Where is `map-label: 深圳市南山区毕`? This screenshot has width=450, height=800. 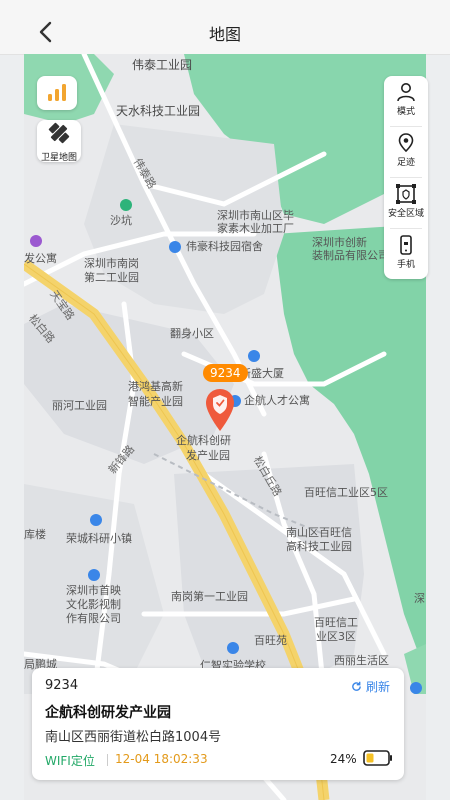
map-label: 深圳市南山区毕 is located at coordinates (255, 215).